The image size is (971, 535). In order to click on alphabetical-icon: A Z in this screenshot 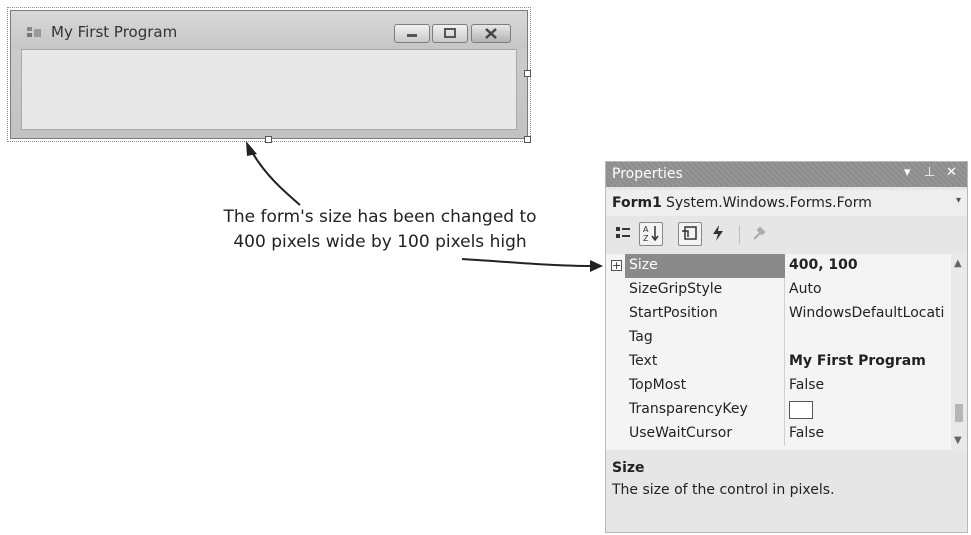, I will do `click(651, 234)`.